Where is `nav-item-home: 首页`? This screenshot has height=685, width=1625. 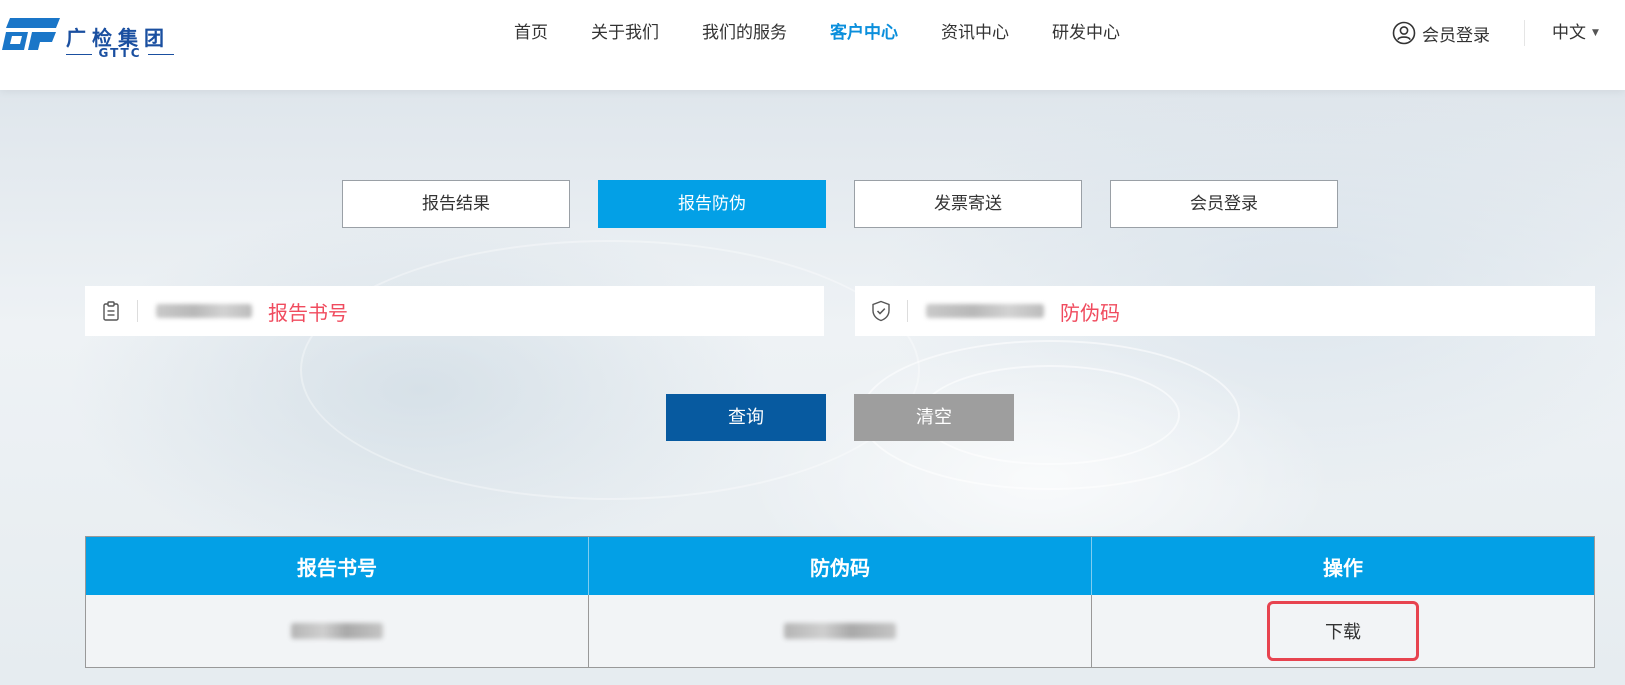
nav-item-home: 首页 is located at coordinates (531, 33).